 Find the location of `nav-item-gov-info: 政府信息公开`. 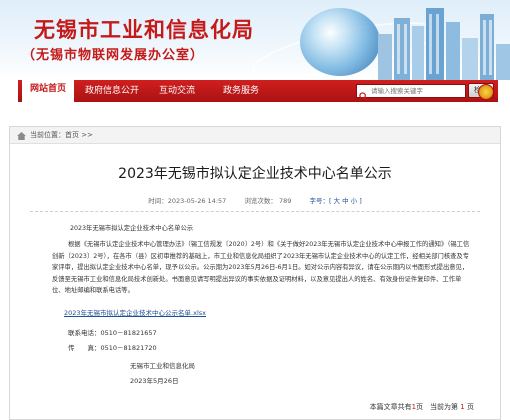

nav-item-gov-info: 政府信息公开 is located at coordinates (112, 91).